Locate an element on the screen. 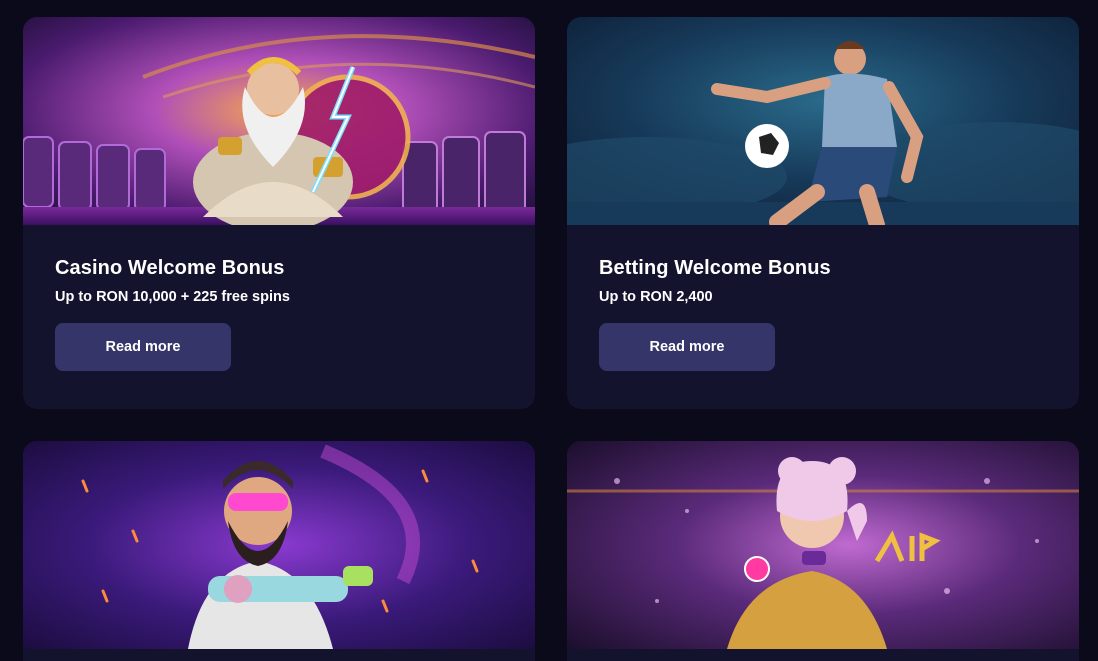 The height and width of the screenshot is (661, 1098). promo-title: Casino Welcome Bonus is located at coordinates (170, 268).